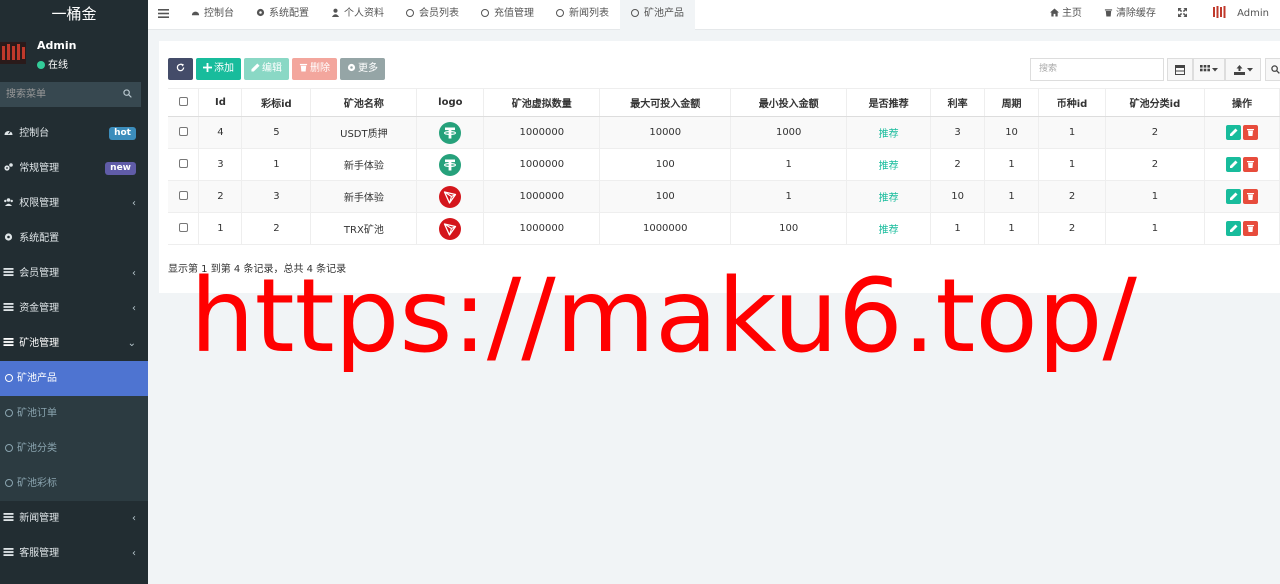 The image size is (1280, 584). Describe the element at coordinates (163, 13) in the screenshot. I see `menu-toggle-icon` at that location.